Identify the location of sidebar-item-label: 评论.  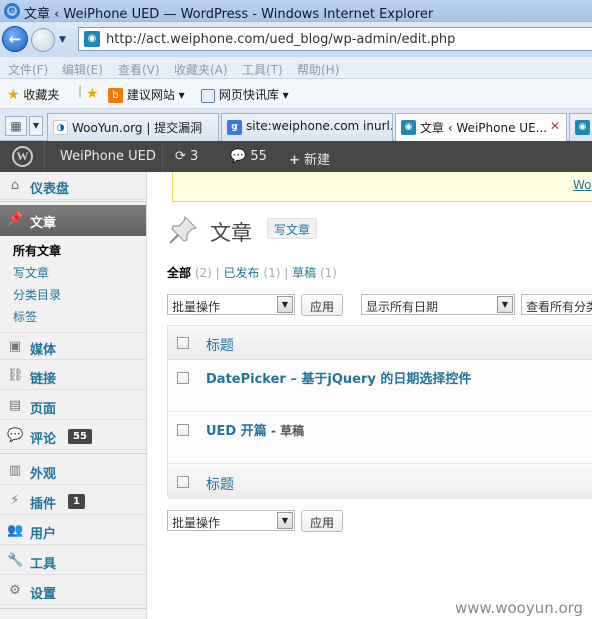
(43, 439).